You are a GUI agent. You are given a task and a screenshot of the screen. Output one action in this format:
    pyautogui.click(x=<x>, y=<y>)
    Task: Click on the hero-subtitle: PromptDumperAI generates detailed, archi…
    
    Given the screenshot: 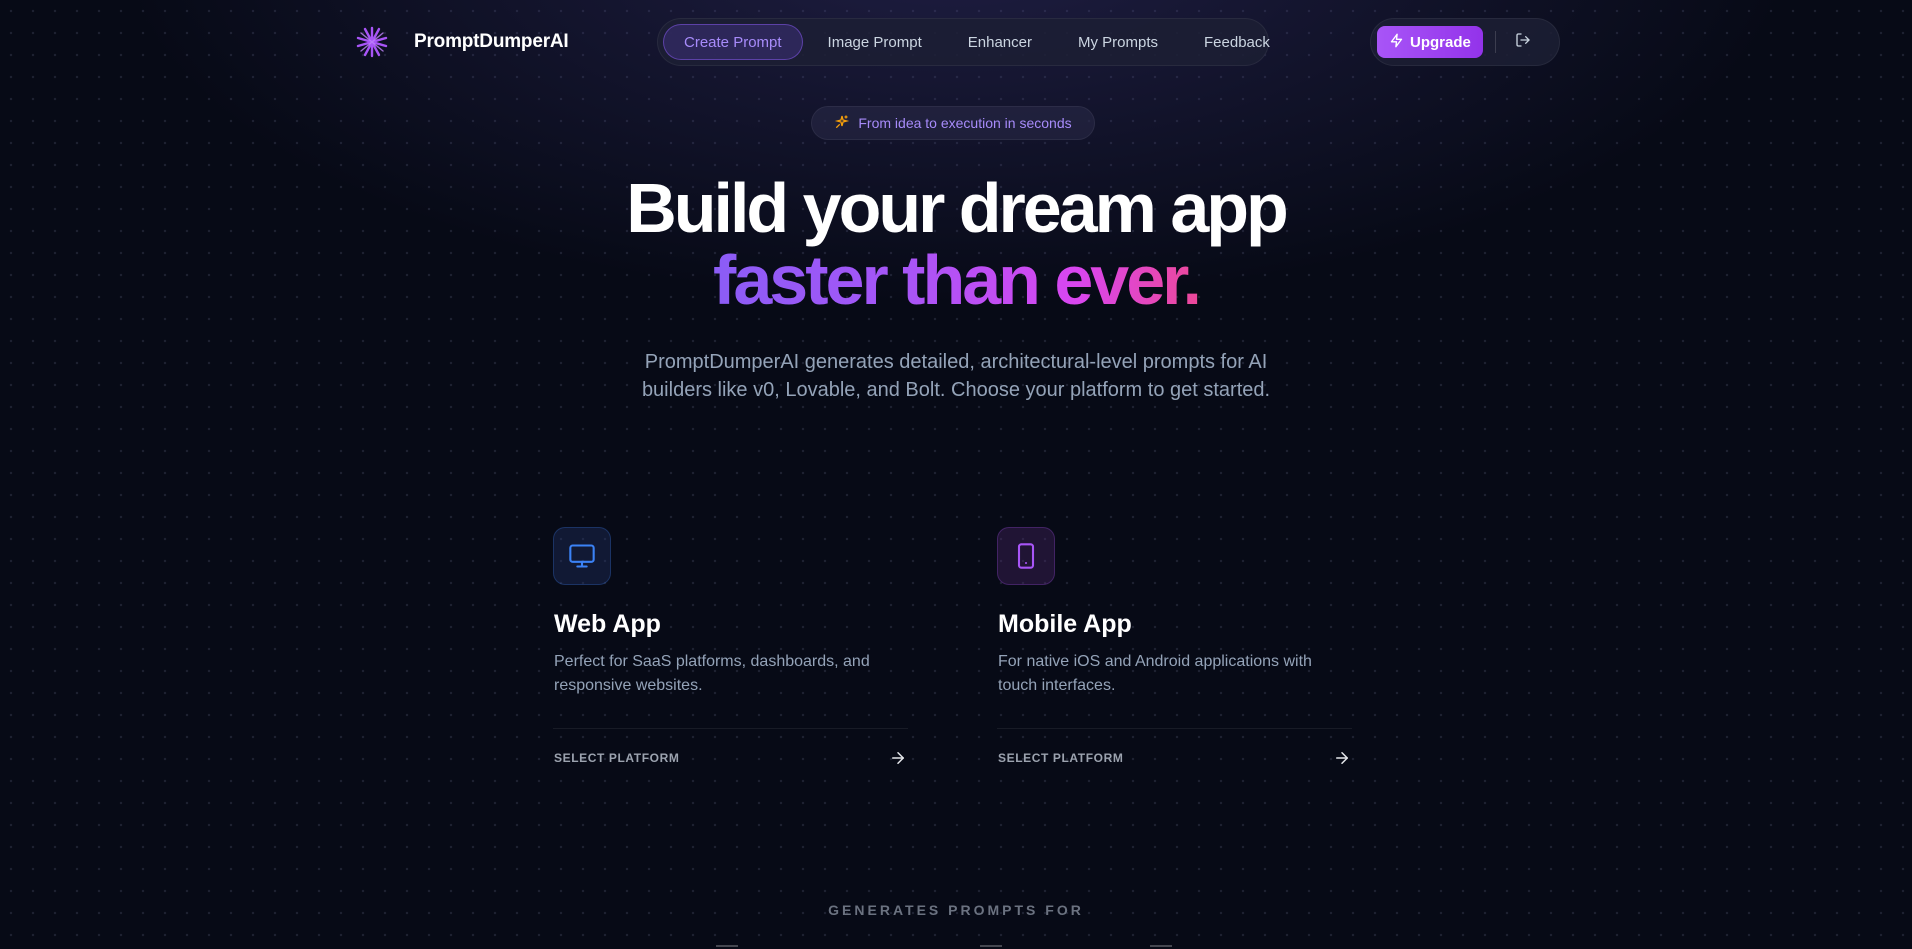 What is the action you would take?
    pyautogui.click(x=956, y=376)
    